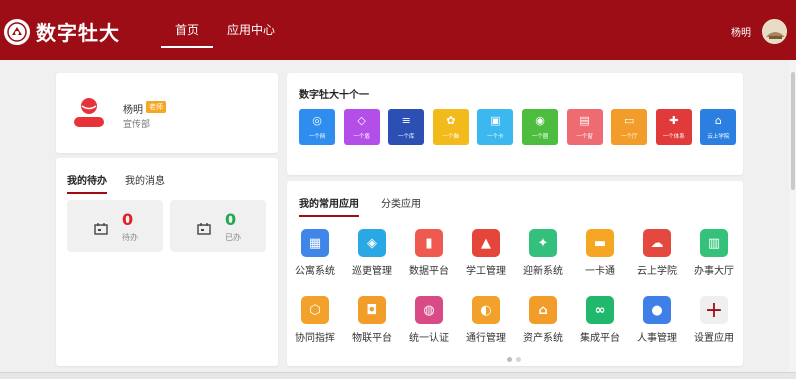  Describe the element at coordinates (145, 183) in the screenshot. I see `tab-my-messages: 我的消息` at that location.